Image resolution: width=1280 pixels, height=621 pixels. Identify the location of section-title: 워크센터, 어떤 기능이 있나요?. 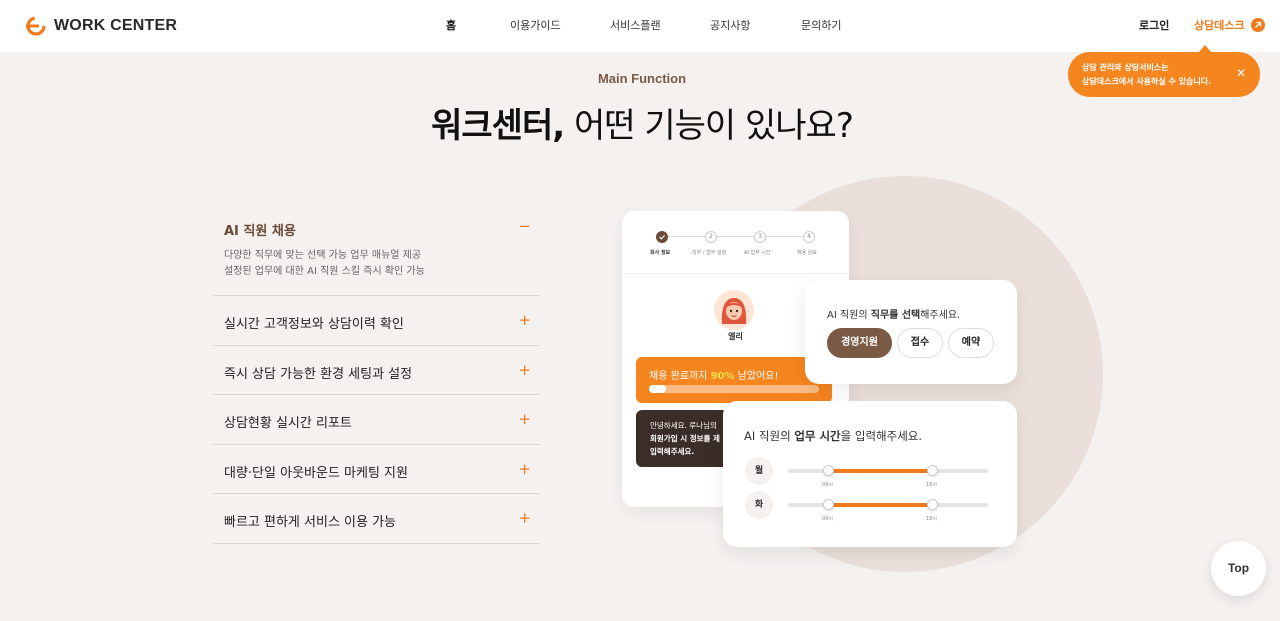
(640, 122).